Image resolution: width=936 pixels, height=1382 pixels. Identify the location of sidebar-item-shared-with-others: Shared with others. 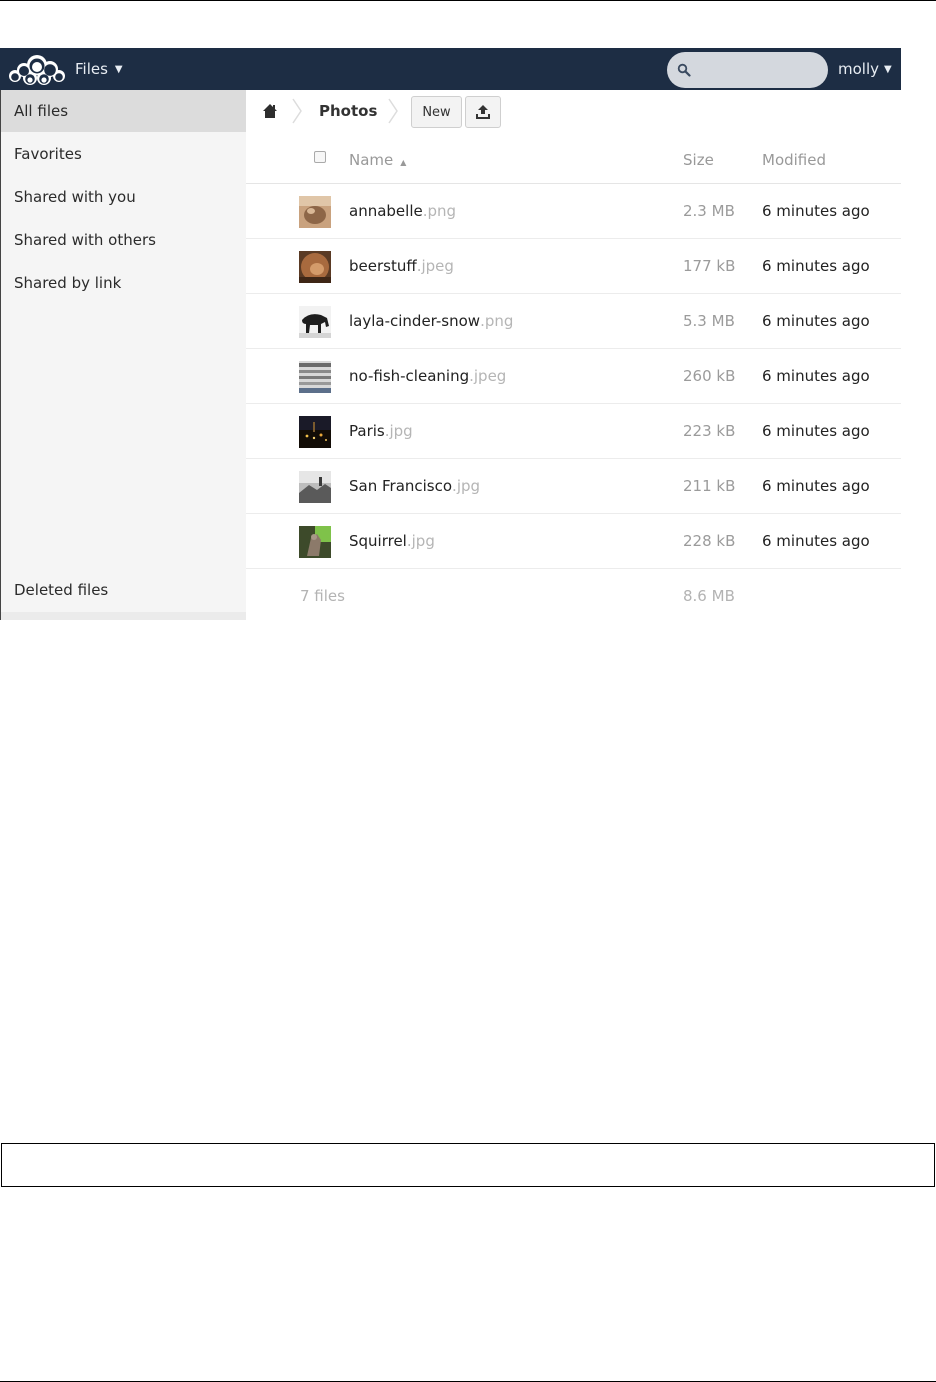
(123, 240).